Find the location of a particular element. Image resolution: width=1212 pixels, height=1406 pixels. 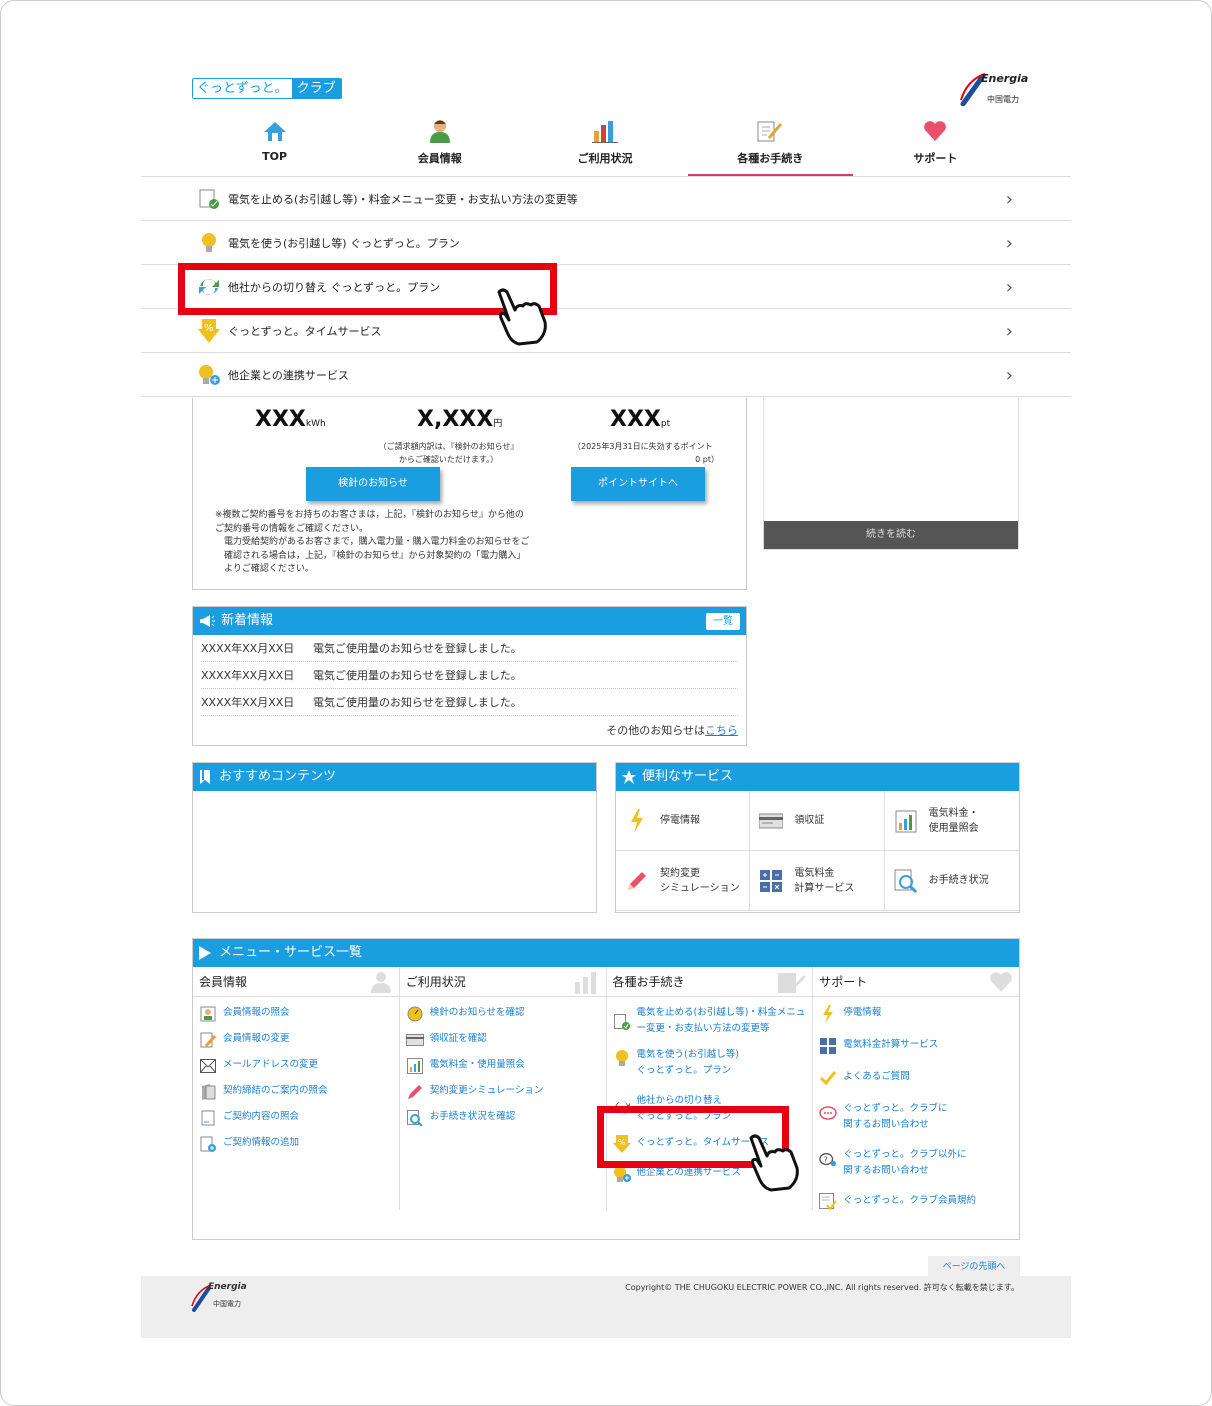

service-receipt: 領収証 is located at coordinates (817, 821).